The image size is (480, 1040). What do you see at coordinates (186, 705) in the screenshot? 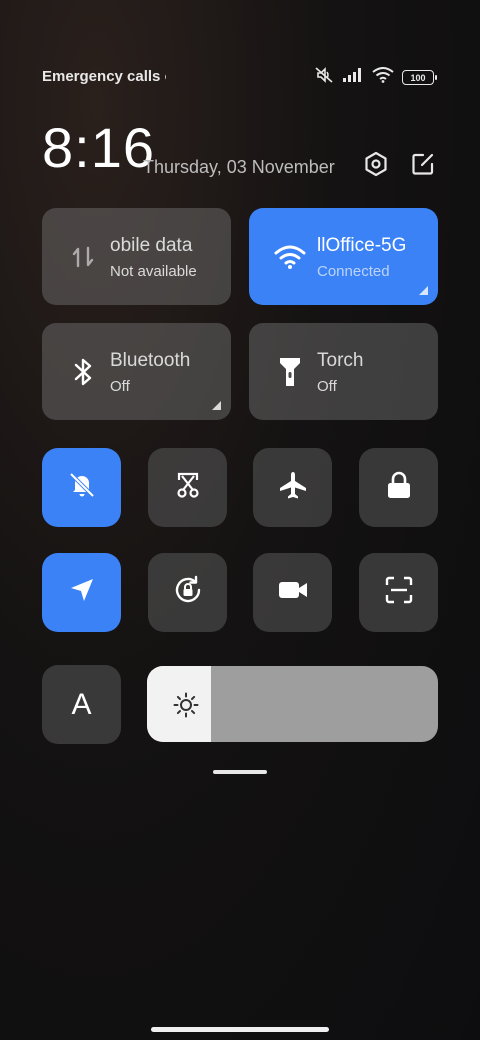
I see `sun-icon` at bounding box center [186, 705].